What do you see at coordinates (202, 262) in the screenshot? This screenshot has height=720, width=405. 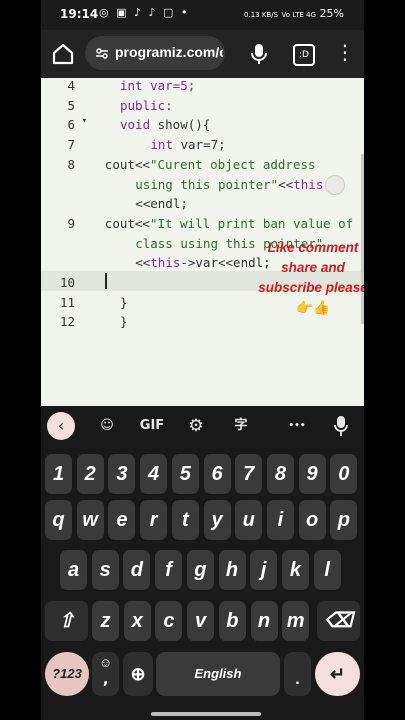 I see `code-line: <<this->var<<endl;` at bounding box center [202, 262].